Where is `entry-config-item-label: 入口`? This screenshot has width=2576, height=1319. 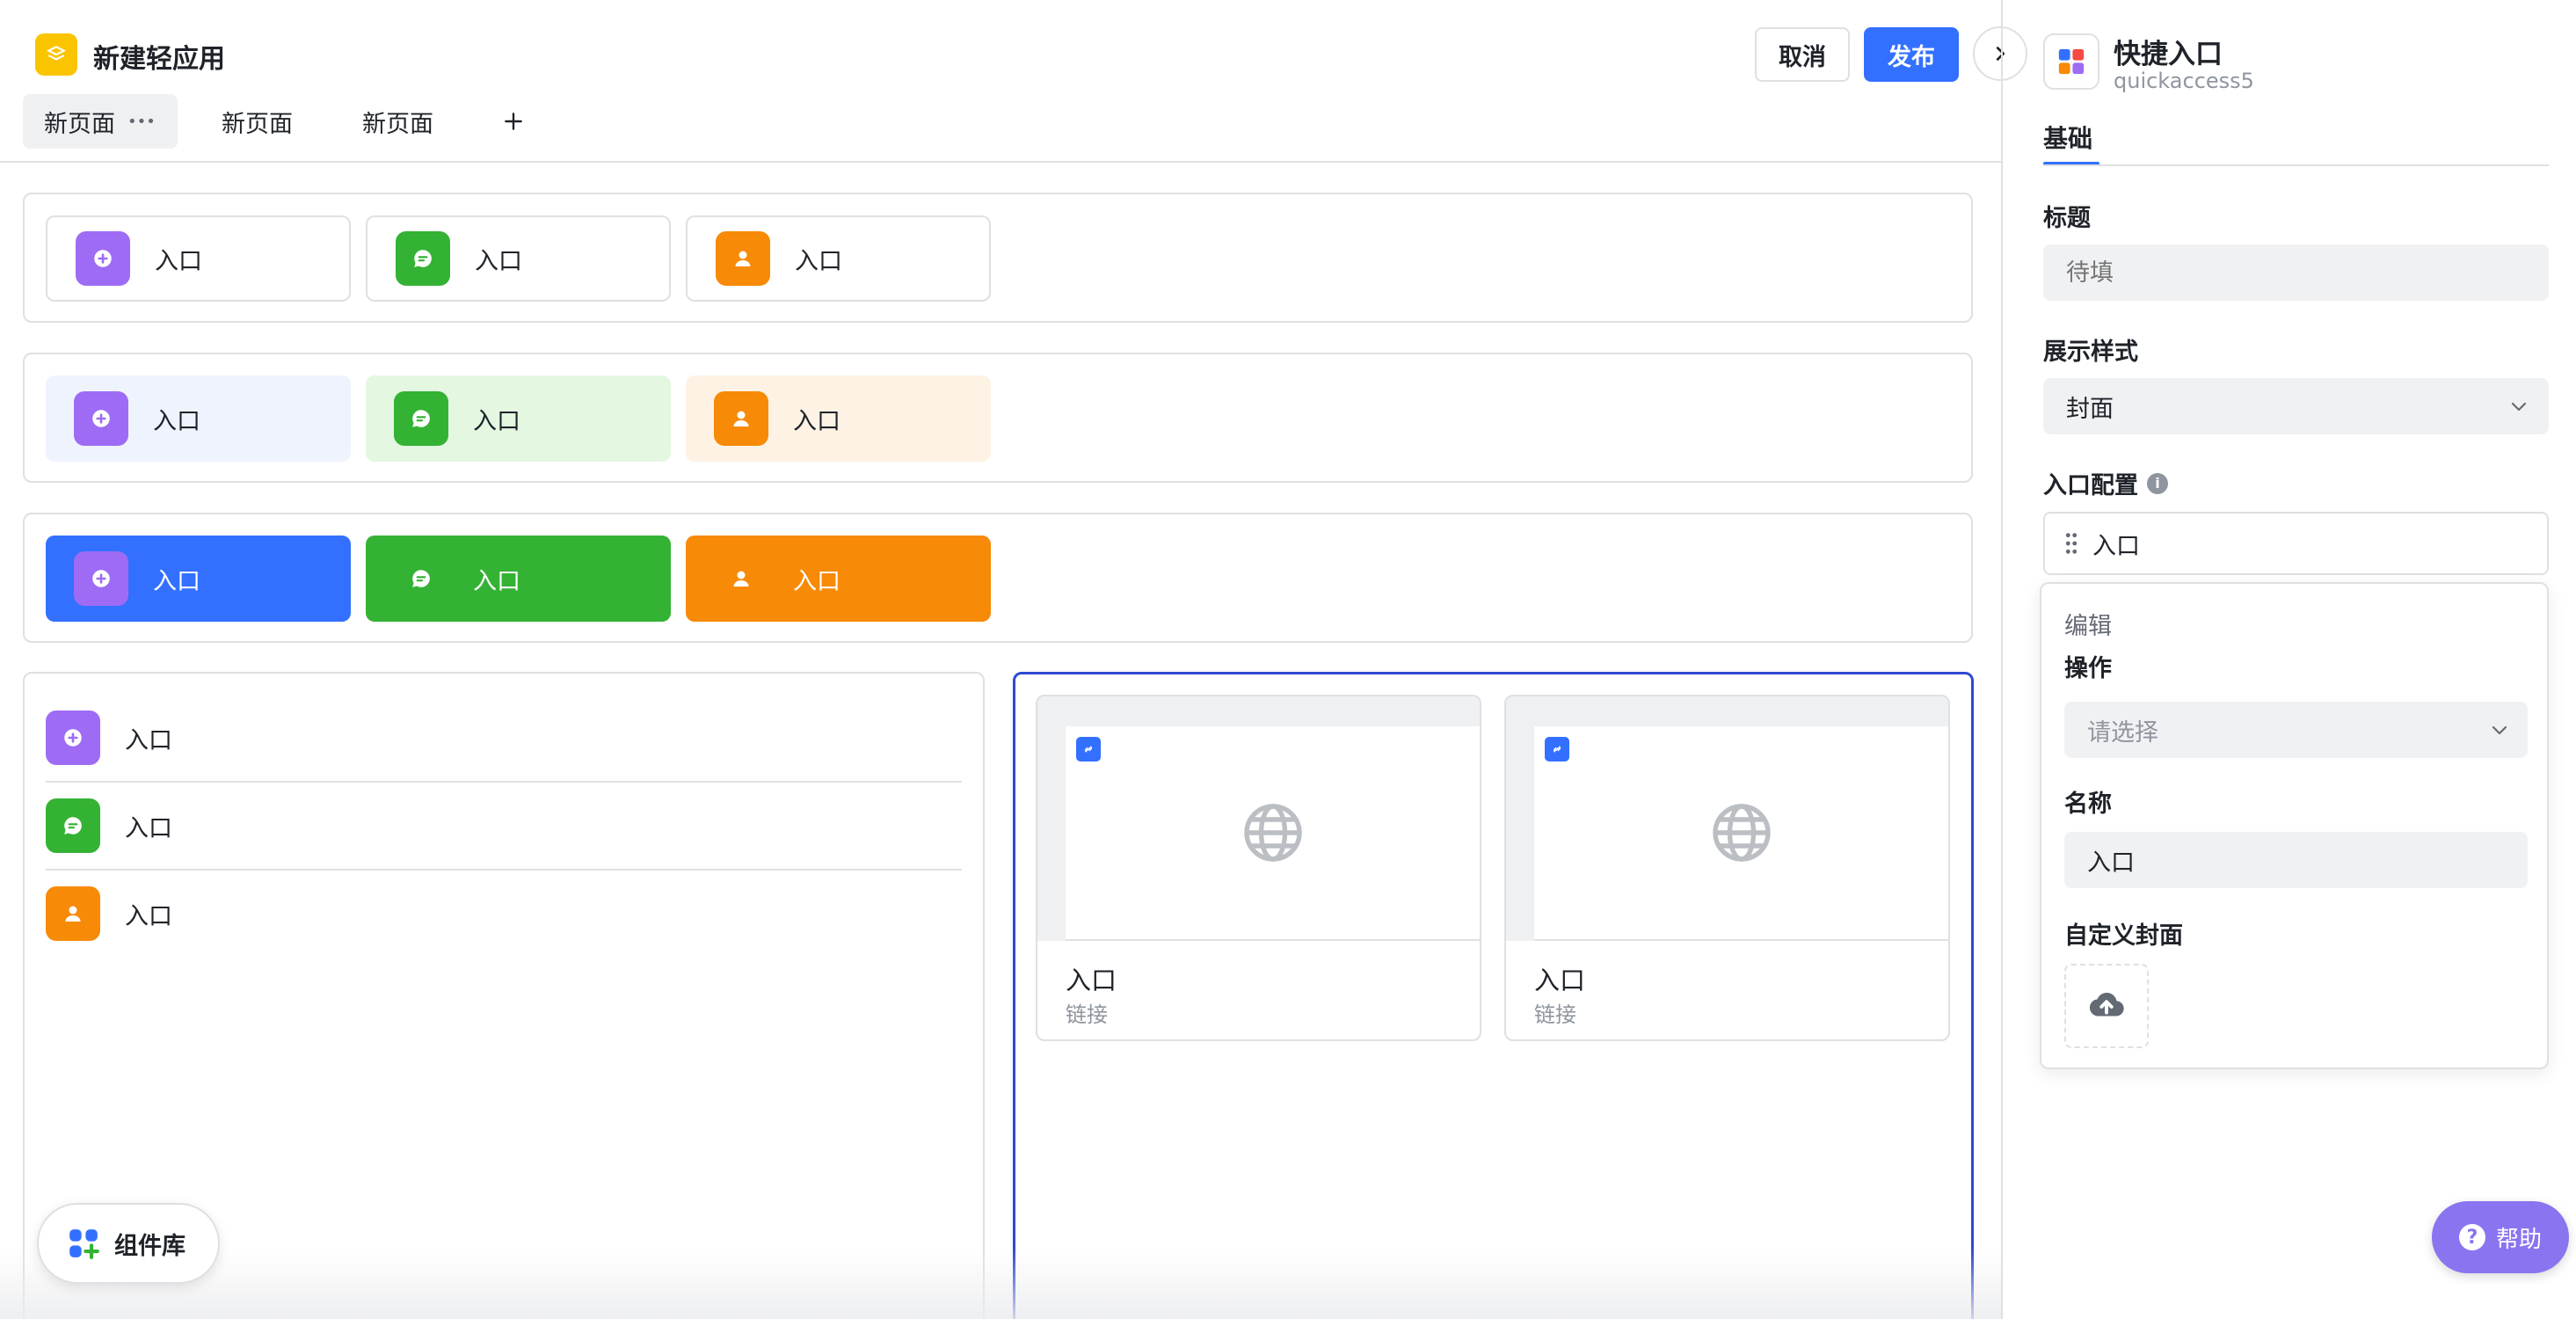 entry-config-item-label: 入口 is located at coordinates (2116, 546).